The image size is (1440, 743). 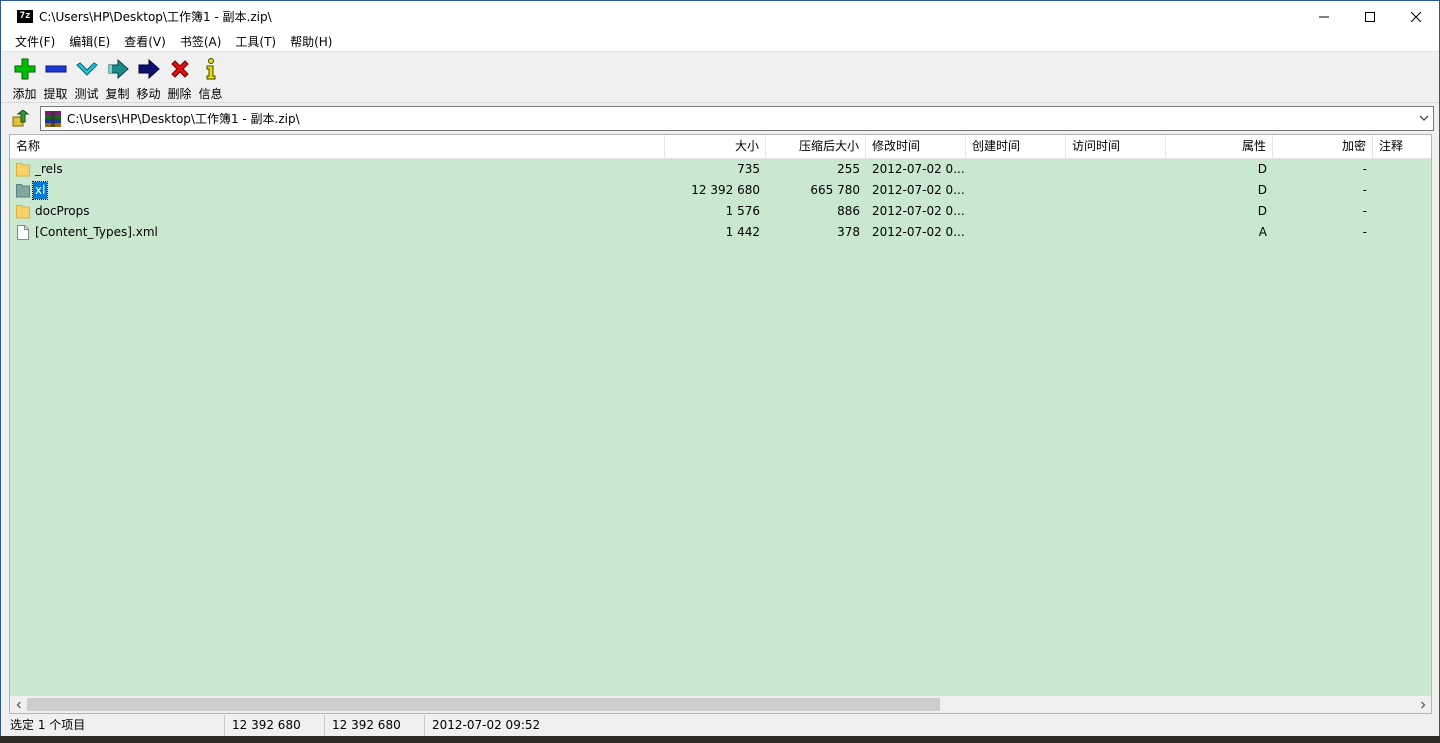 What do you see at coordinates (62, 211) in the screenshot?
I see `file-name: docProps` at bounding box center [62, 211].